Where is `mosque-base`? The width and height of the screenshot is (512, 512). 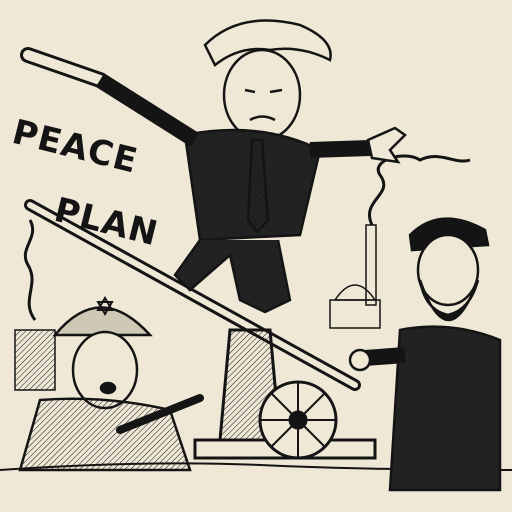 mosque-base is located at coordinates (355, 314).